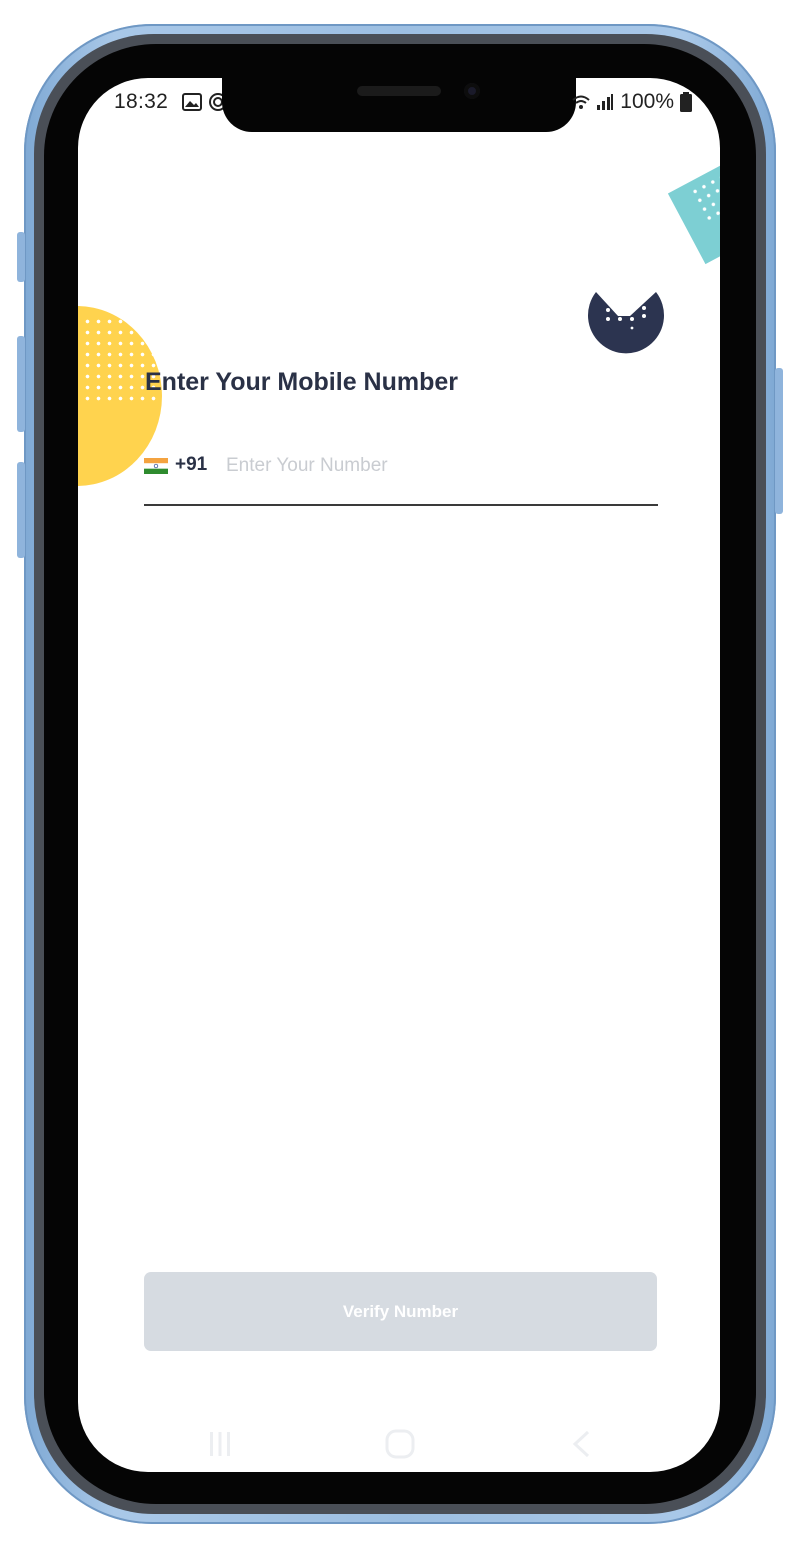  Describe the element at coordinates (156, 466) in the screenshot. I see `india-flag-icon` at that location.